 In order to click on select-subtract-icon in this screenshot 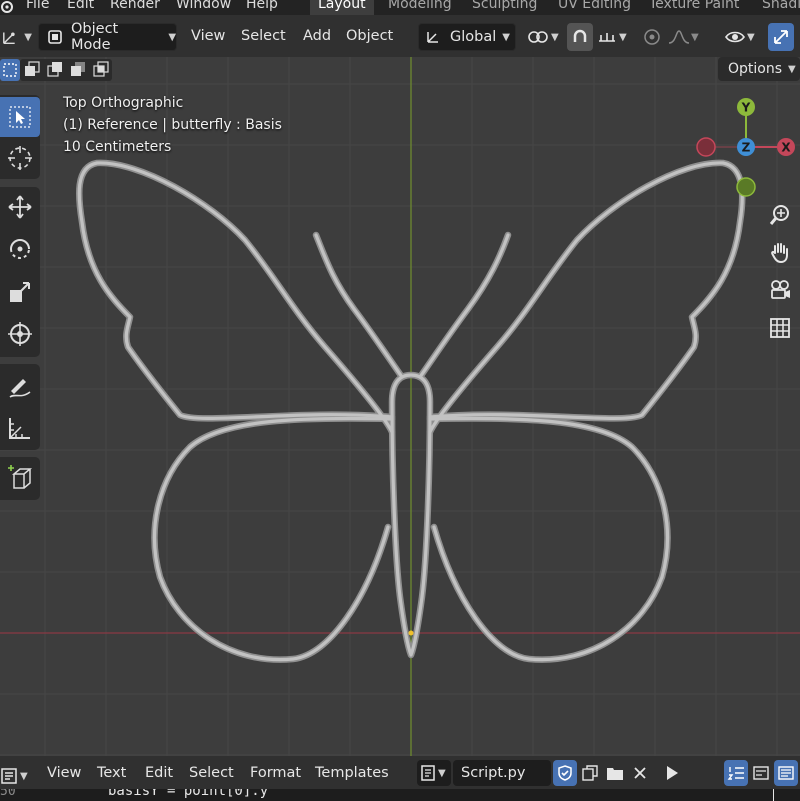, I will do `click(54, 70)`.